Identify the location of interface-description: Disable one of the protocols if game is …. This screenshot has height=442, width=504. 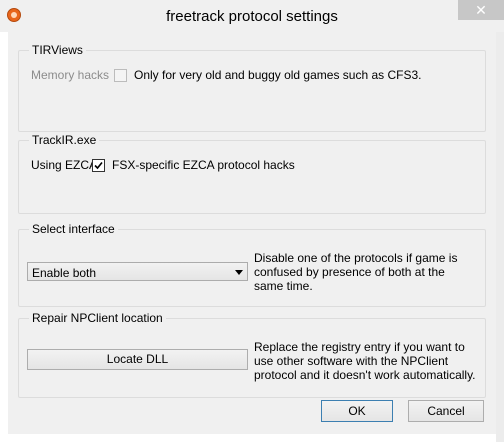
(356, 272).